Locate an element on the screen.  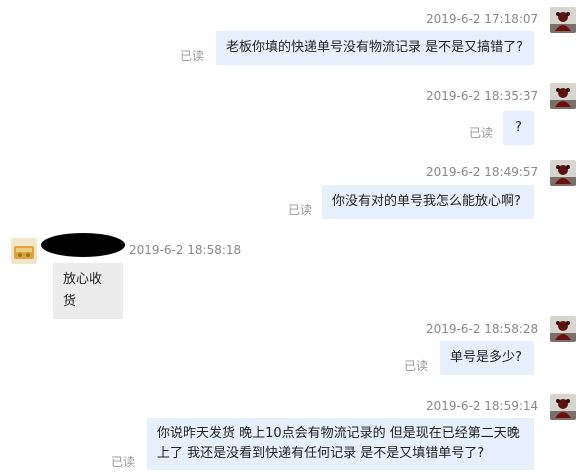
contact-avatar-icon is located at coordinates (24, 251).